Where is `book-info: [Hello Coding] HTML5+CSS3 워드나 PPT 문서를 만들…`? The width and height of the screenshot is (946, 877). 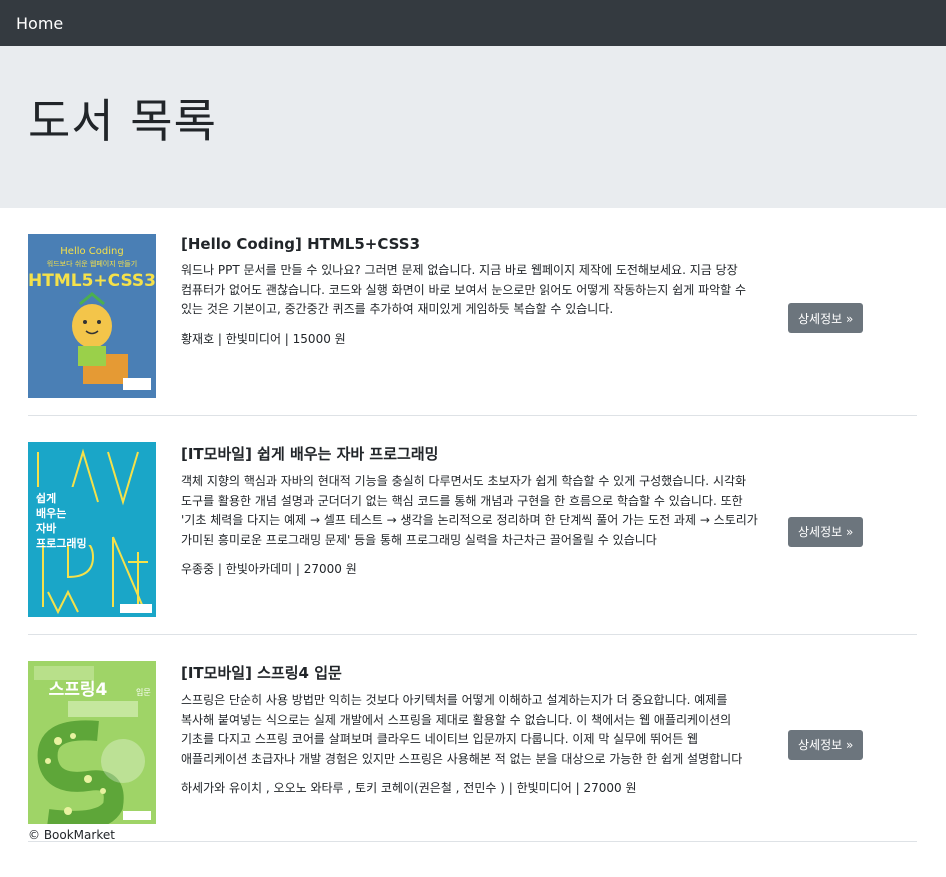 book-info: [Hello Coding] HTML5+CSS3 워드나 PPT 문서를 만들… is located at coordinates (472, 318).